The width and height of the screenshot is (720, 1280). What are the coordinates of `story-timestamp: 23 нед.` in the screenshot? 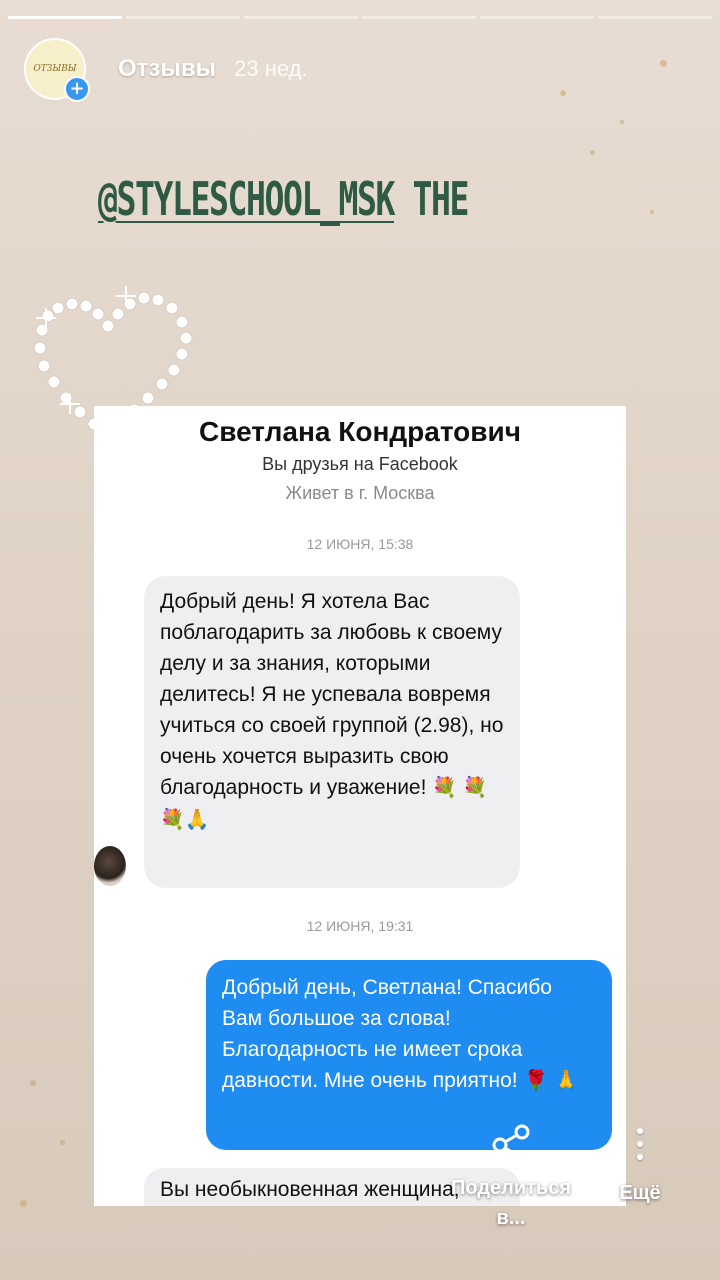 It's located at (271, 68).